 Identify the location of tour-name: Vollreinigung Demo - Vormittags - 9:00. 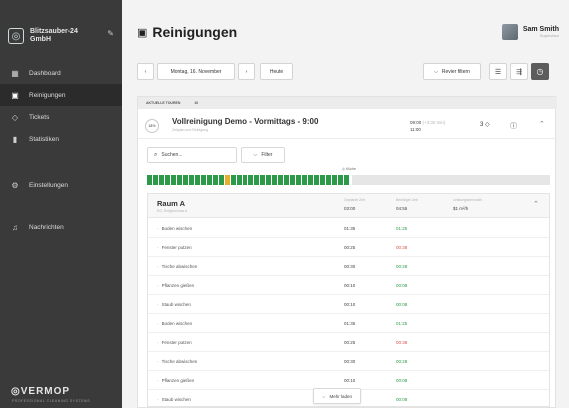
(245, 121).